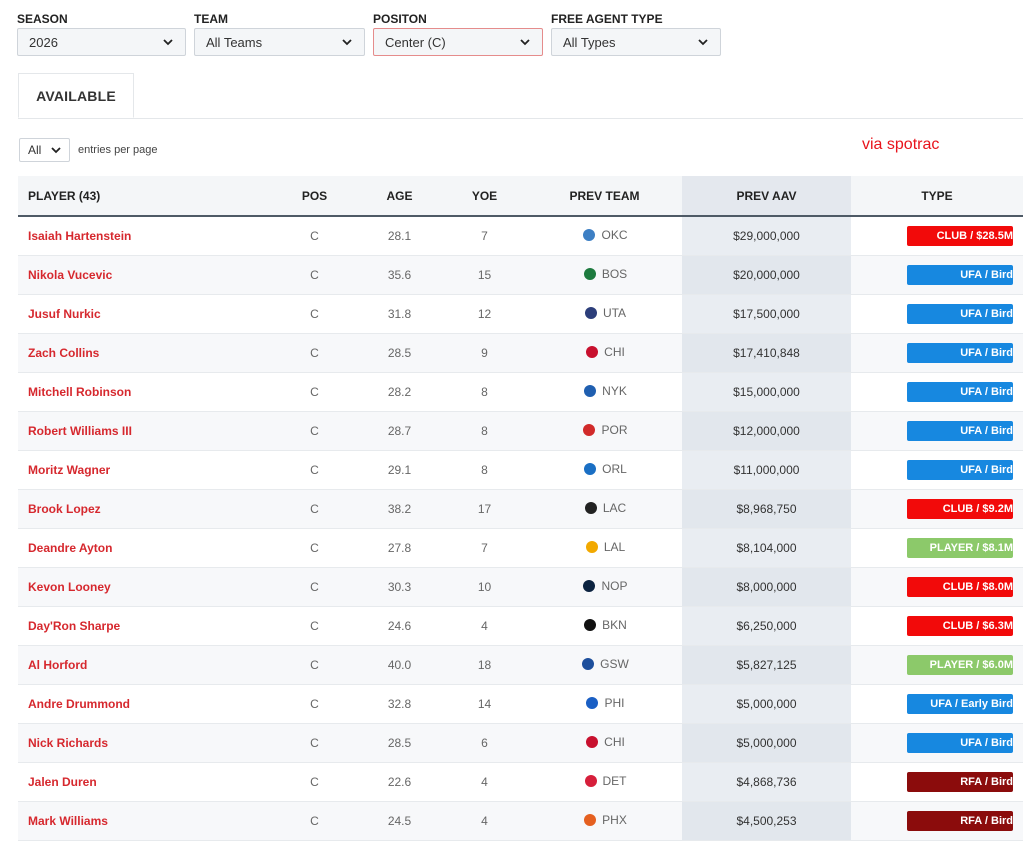 The width and height of the screenshot is (1023, 841). I want to click on type-badge: CLUB / $8.0M, so click(960, 587).